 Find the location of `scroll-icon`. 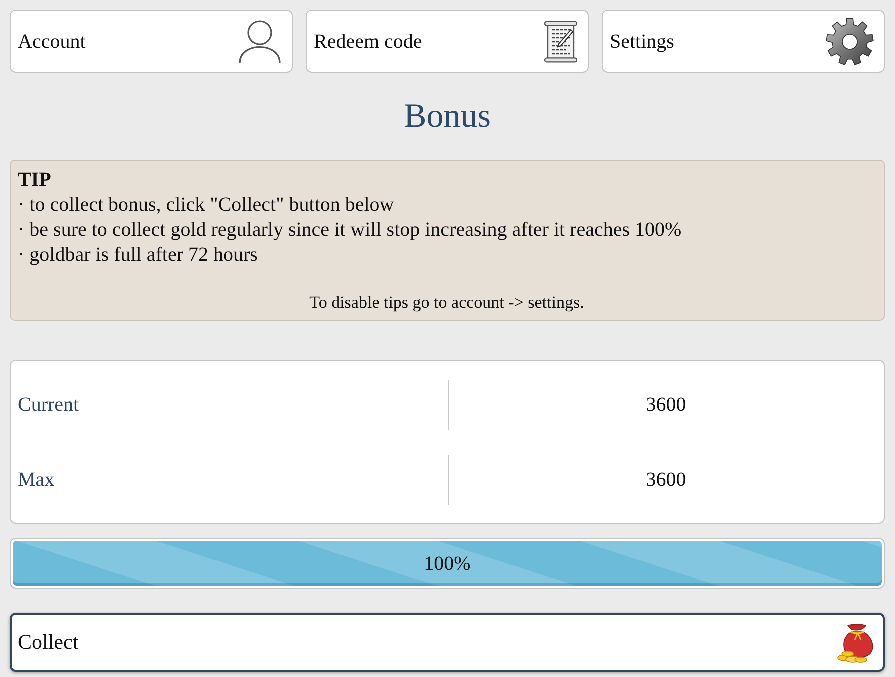

scroll-icon is located at coordinates (561, 41).